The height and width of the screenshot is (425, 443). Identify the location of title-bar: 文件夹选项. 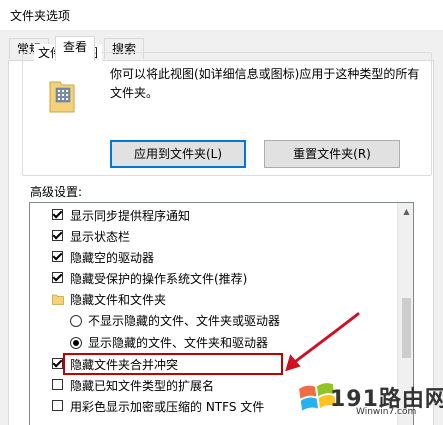
(221, 15).